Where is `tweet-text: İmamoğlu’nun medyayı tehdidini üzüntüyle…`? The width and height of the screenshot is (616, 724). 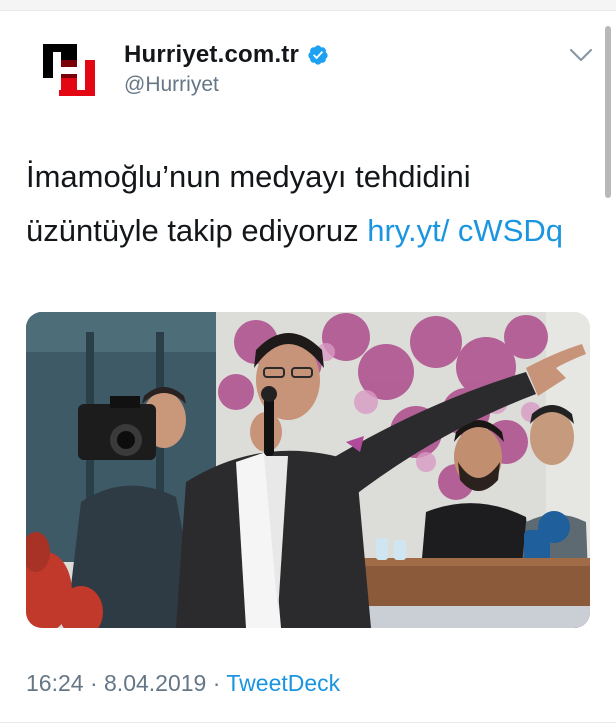
tweet-text: İmamoğlu’nun medyayı tehdidini üzüntüyle… is located at coordinates (306, 204).